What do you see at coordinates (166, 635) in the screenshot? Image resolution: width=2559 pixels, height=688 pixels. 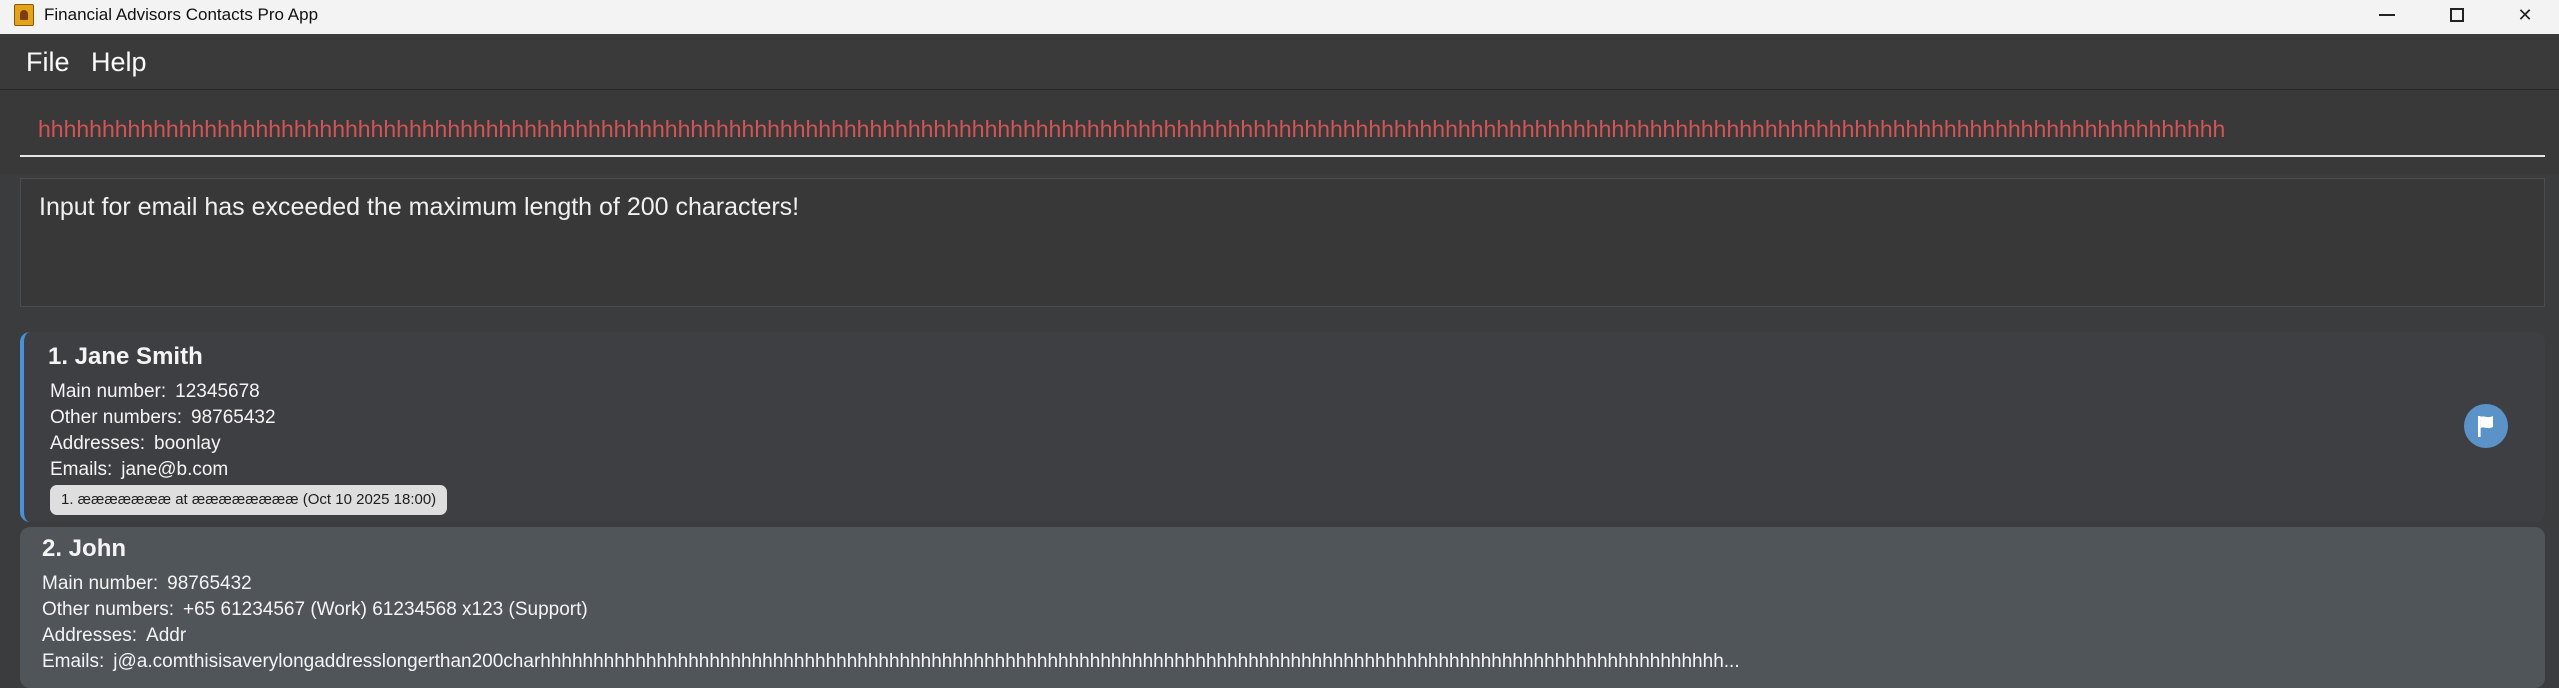 I see `addresses-value: Addr` at bounding box center [166, 635].